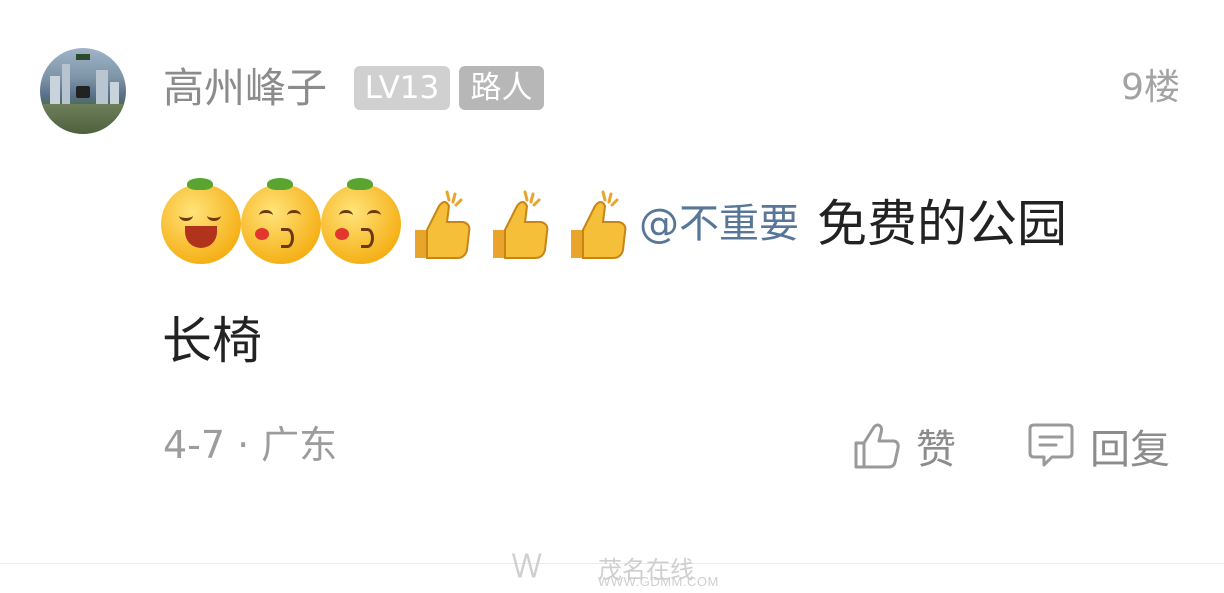 The width and height of the screenshot is (1224, 593). I want to click on thumbs-up-icon, so click(877, 446).